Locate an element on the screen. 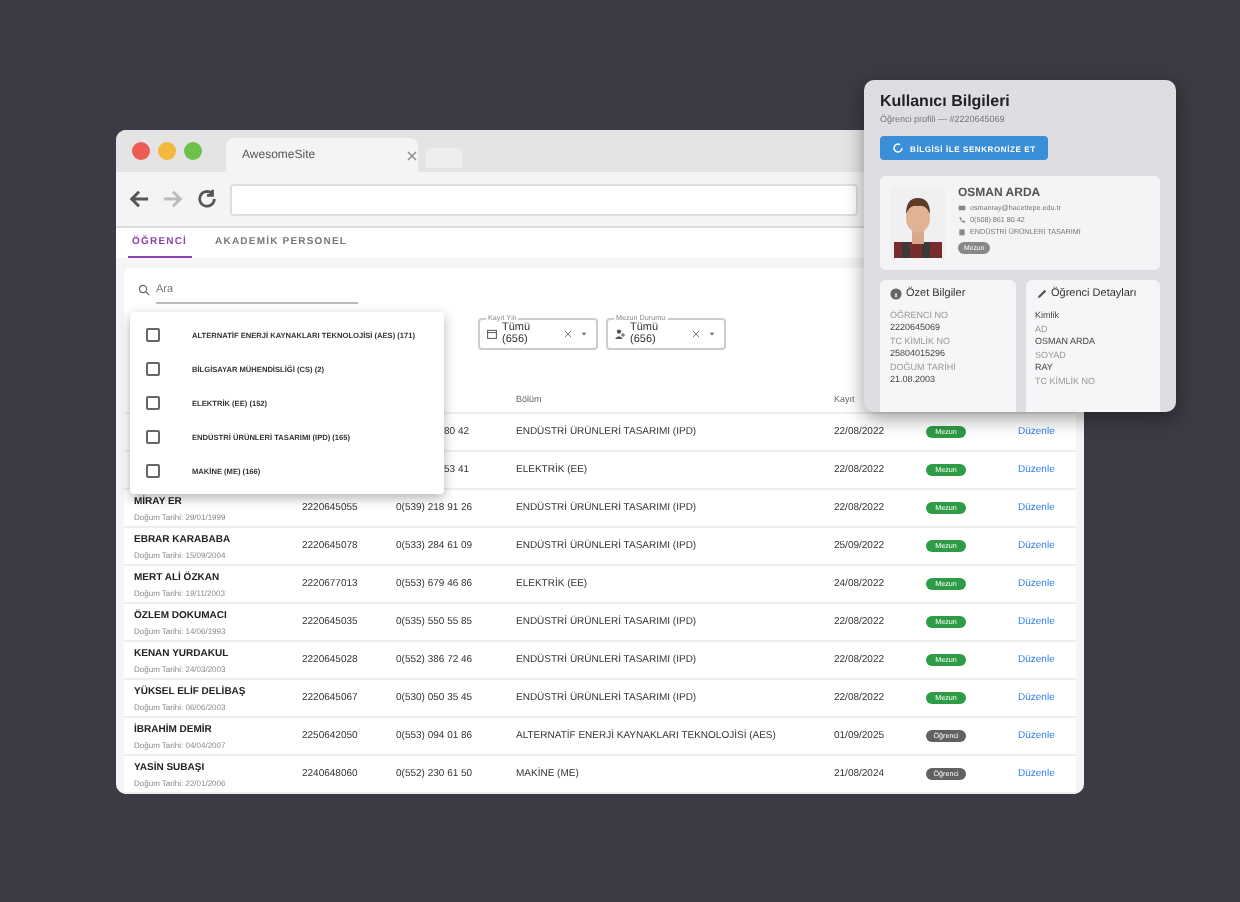 The height and width of the screenshot is (902, 1240). reload-icon is located at coordinates (207, 199).